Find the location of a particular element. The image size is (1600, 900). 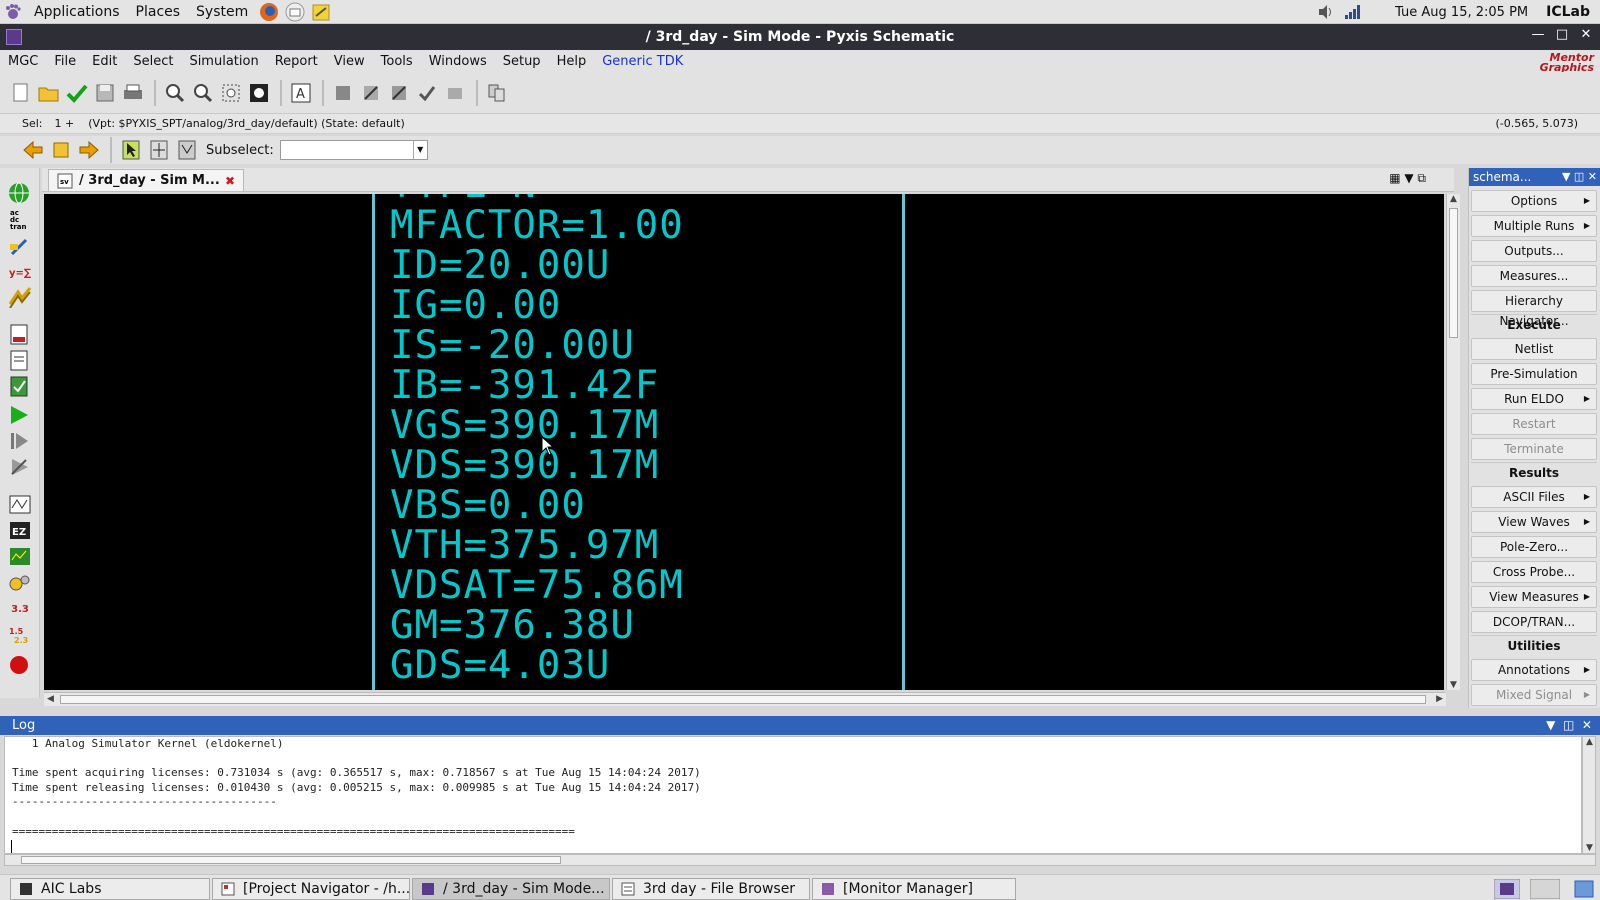

save-icon is located at coordinates (105, 93).